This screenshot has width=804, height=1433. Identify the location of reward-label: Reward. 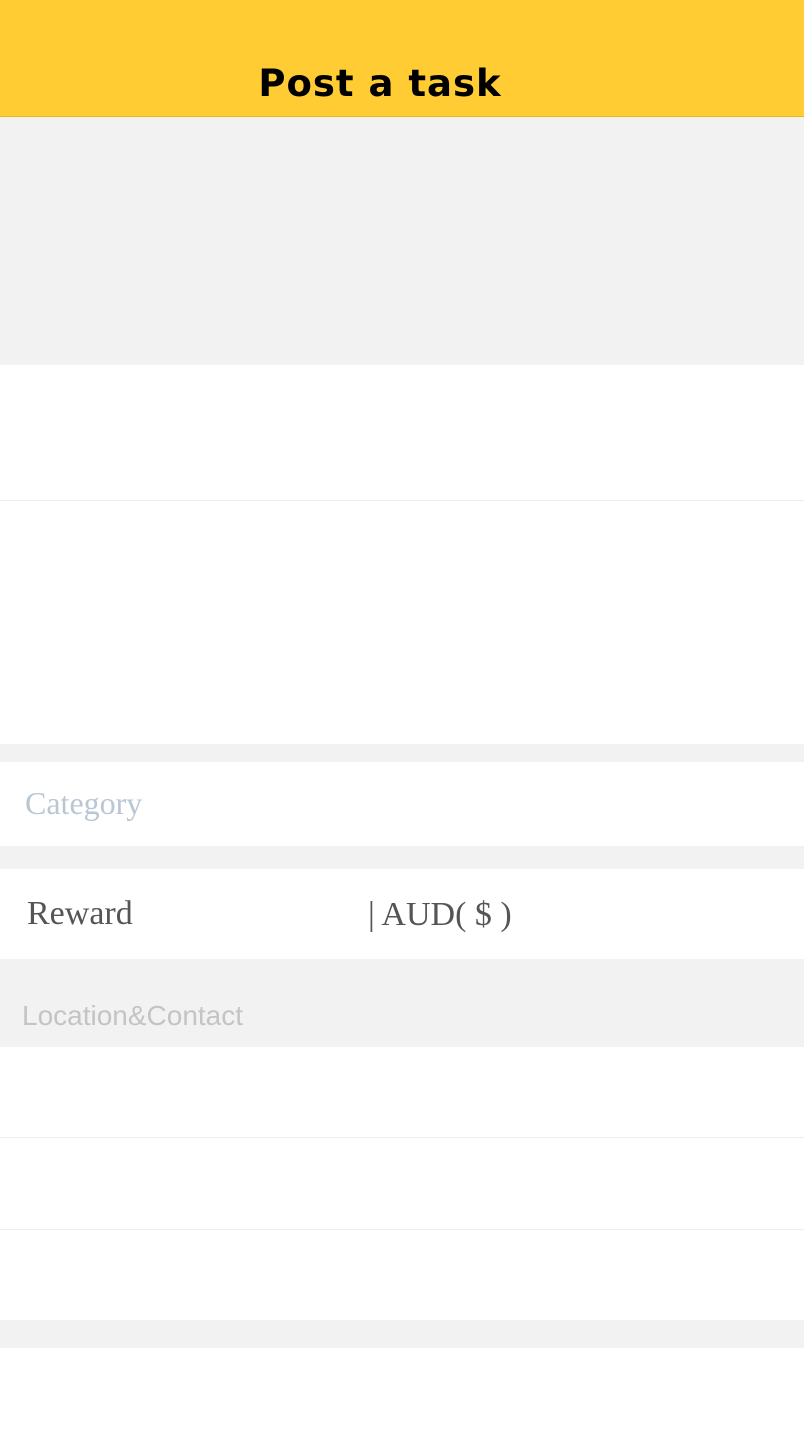
(80, 913).